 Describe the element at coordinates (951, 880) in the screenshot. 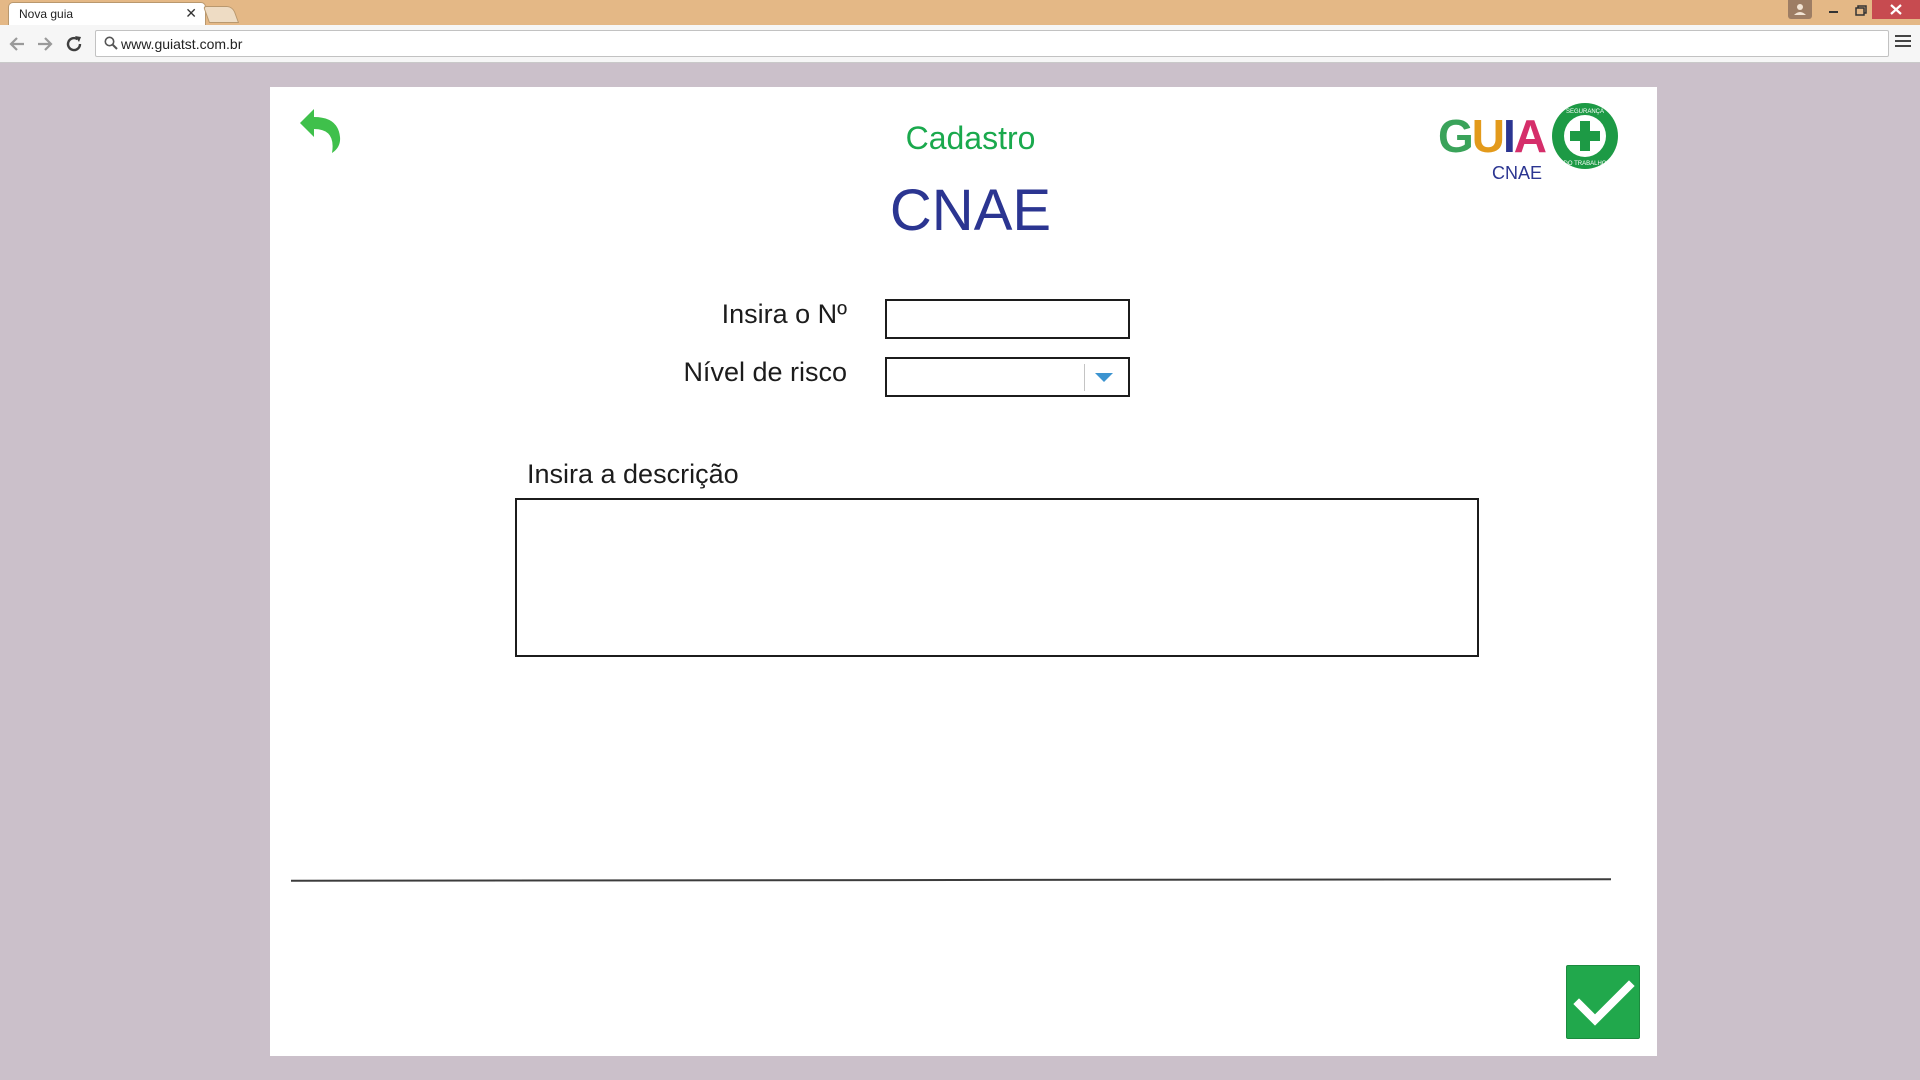

I see `divider` at that location.